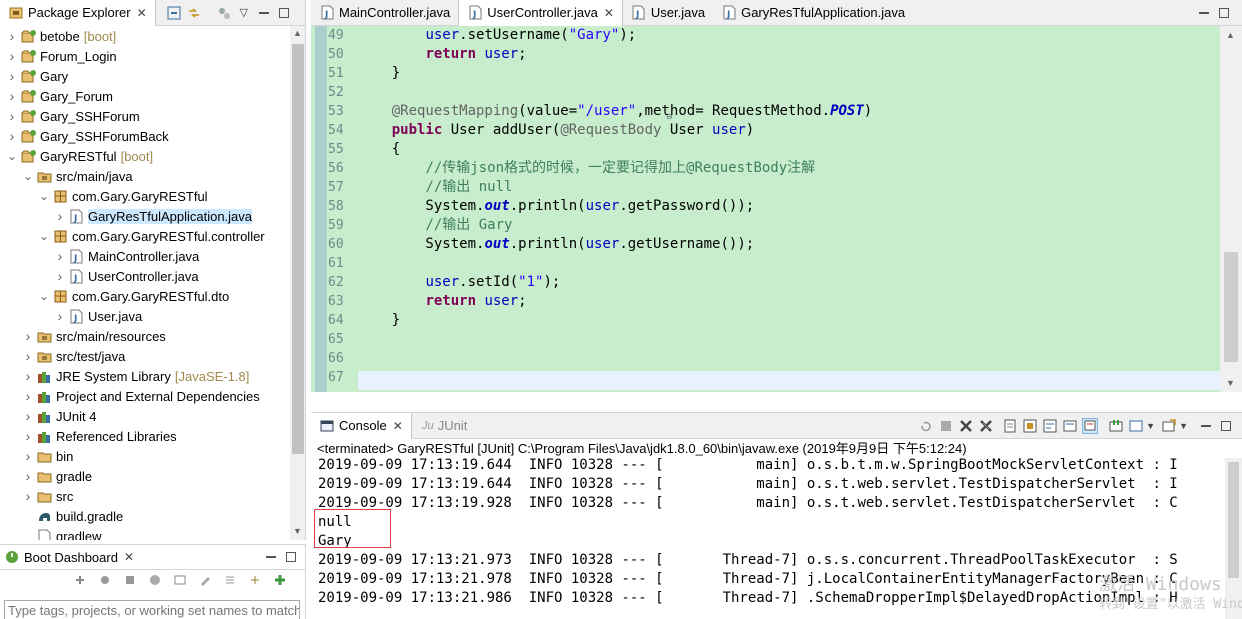 The height and width of the screenshot is (619, 1242). Describe the element at coordinates (205, 580) in the screenshot. I see `edit-icon` at that location.